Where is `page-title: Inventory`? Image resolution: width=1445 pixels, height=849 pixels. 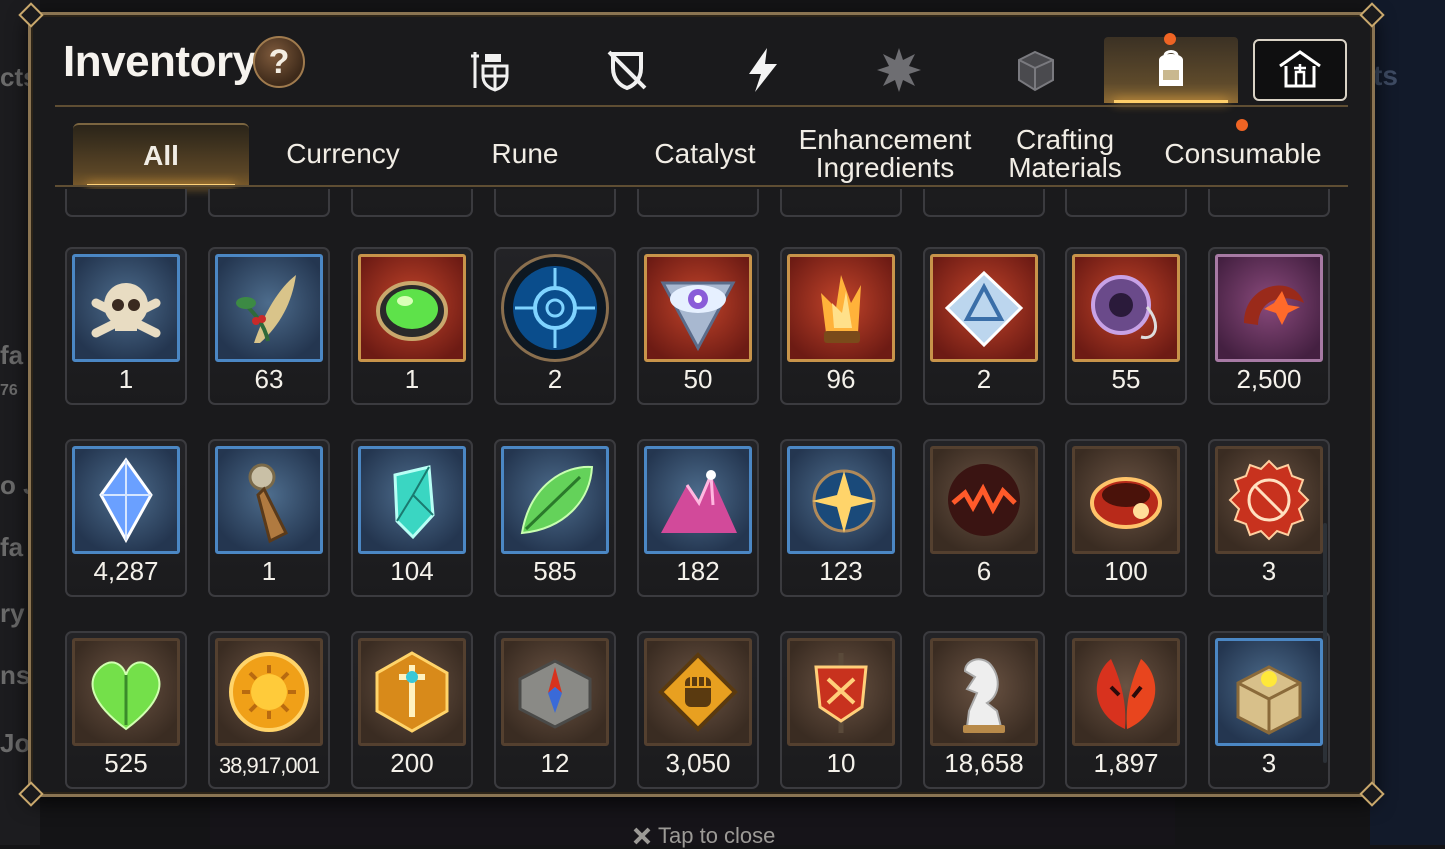
page-title: Inventory is located at coordinates (160, 61).